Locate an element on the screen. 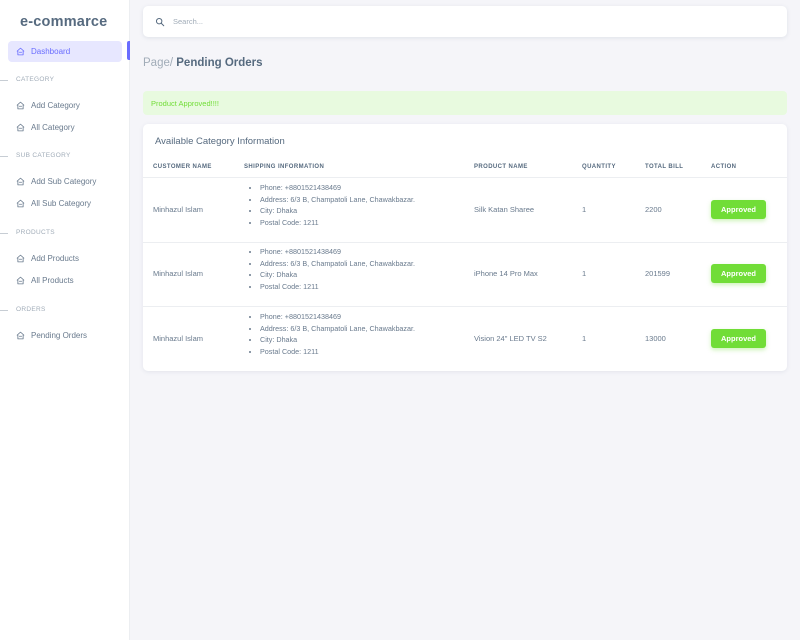 The height and width of the screenshot is (640, 800). sidebar-item-label: Add Sub Category is located at coordinates (64, 181).